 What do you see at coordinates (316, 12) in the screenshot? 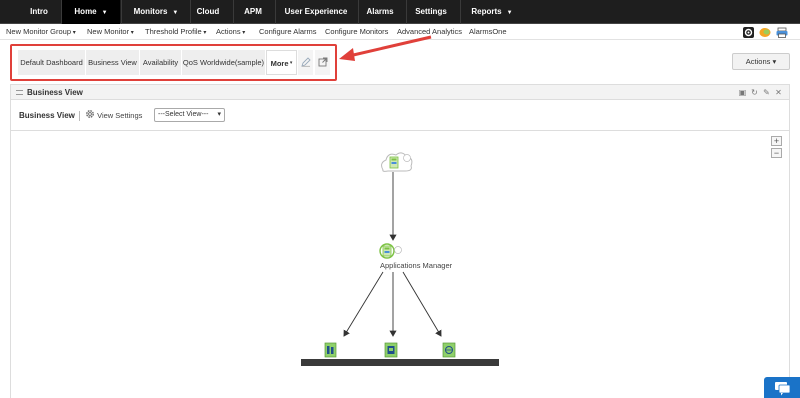
I see `nav-tab-user-experience: User Experience` at bounding box center [316, 12].